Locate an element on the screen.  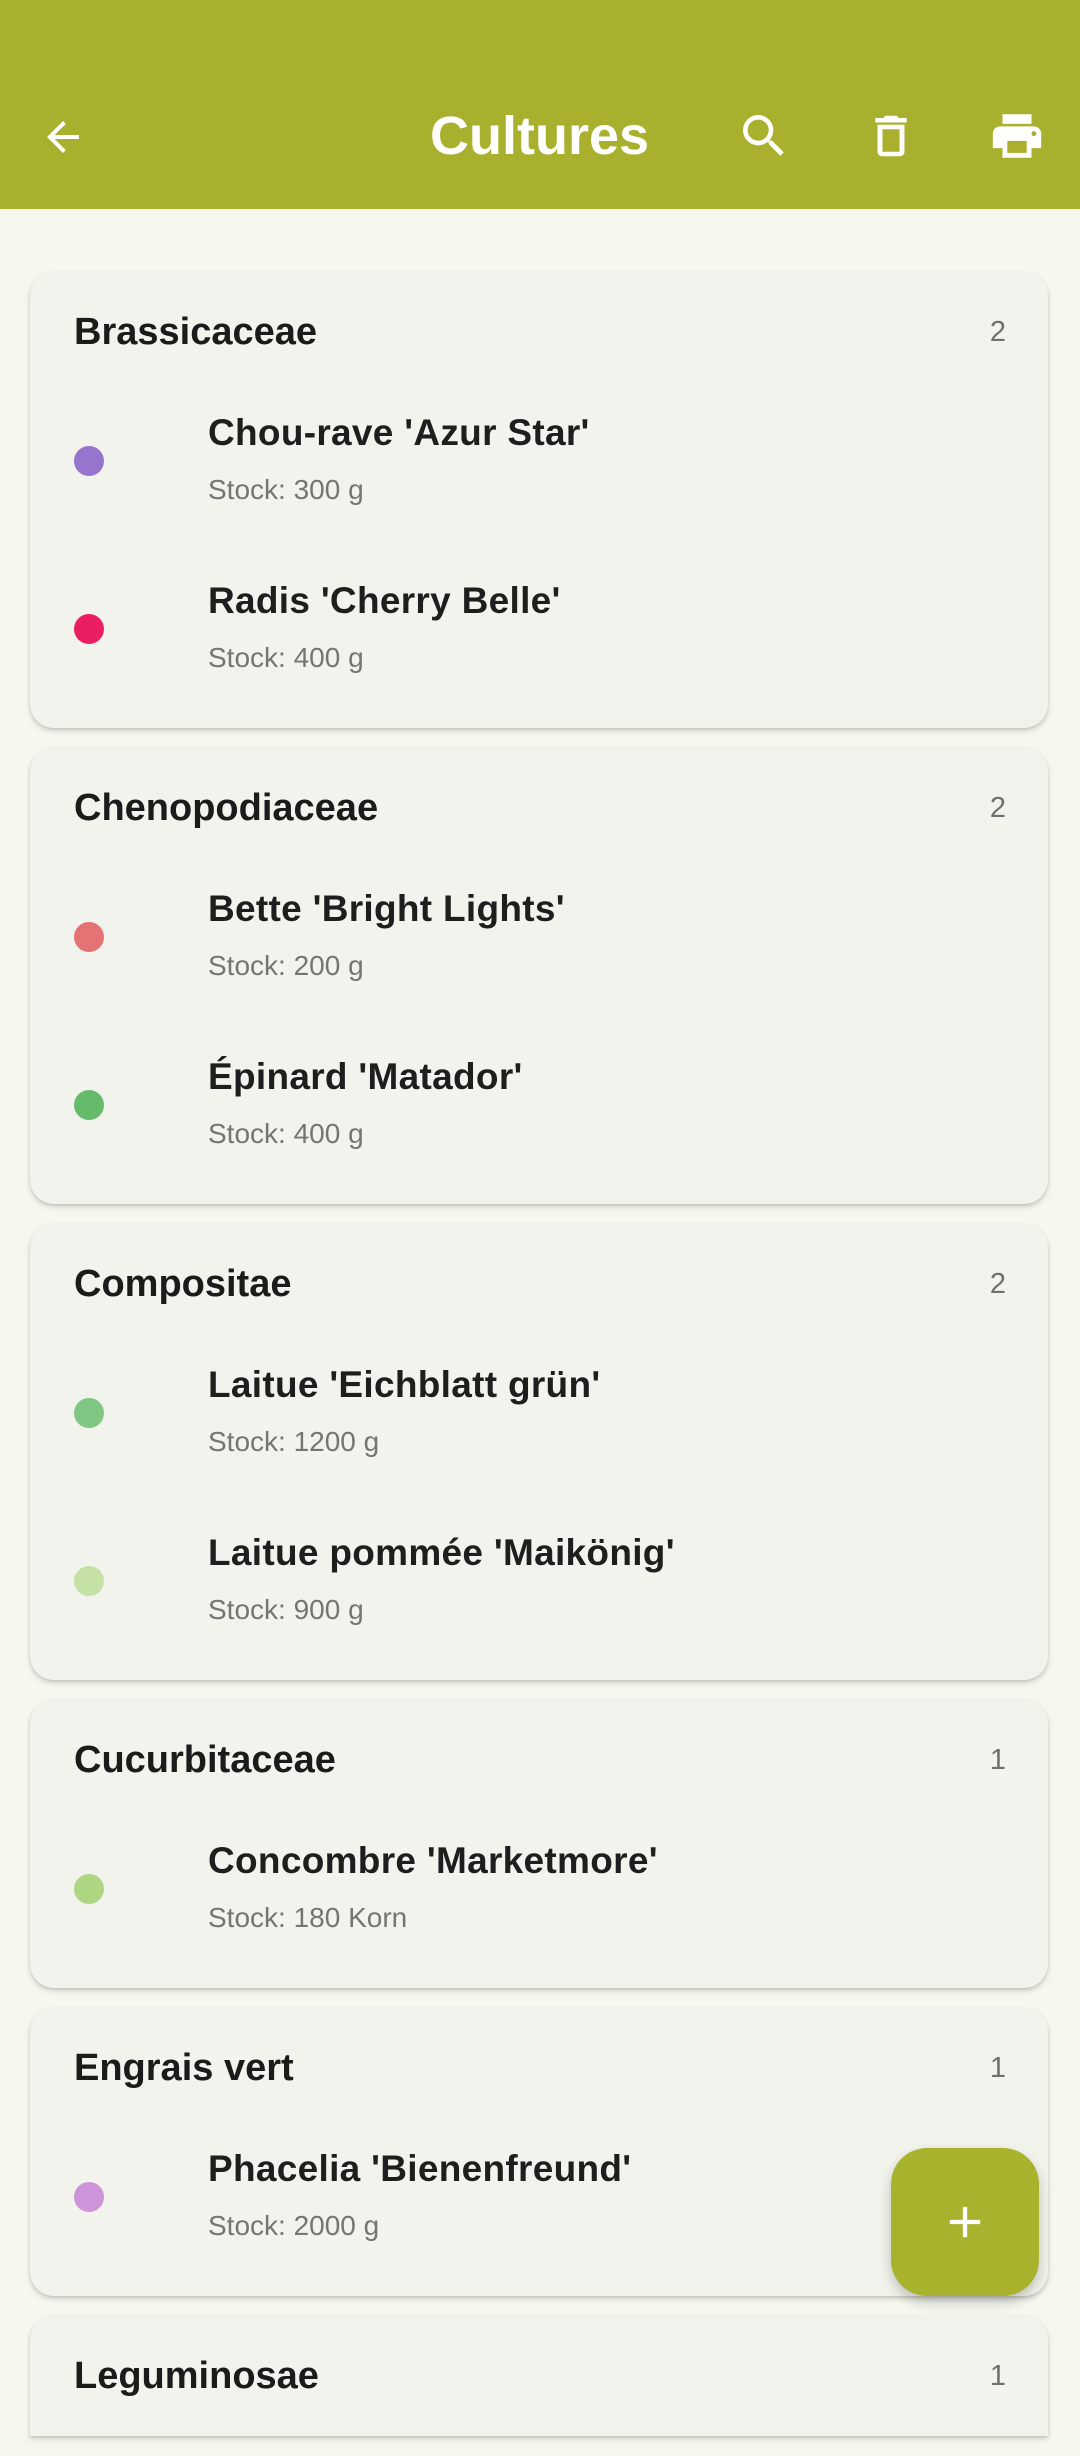
search-button is located at coordinates (764, 136).